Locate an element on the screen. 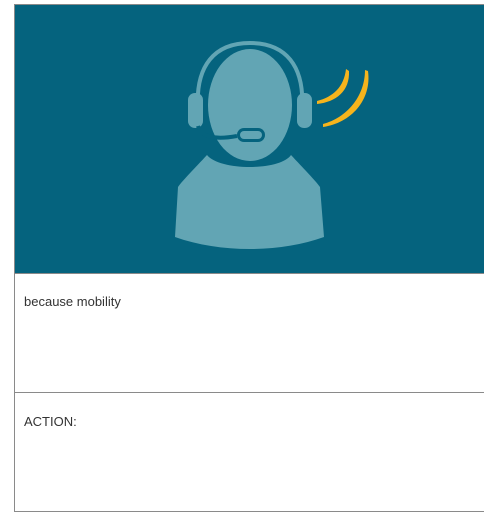 This screenshot has height=516, width=484. action-label: ACTION: is located at coordinates (50, 421).